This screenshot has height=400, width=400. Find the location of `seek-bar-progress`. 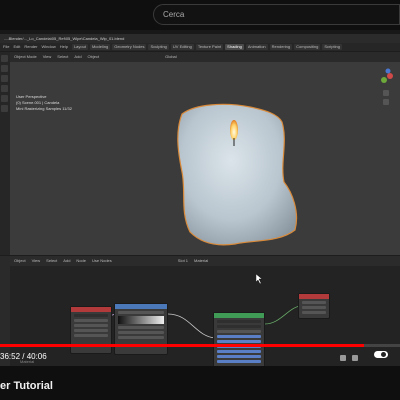

seek-bar-progress is located at coordinates (182, 345).